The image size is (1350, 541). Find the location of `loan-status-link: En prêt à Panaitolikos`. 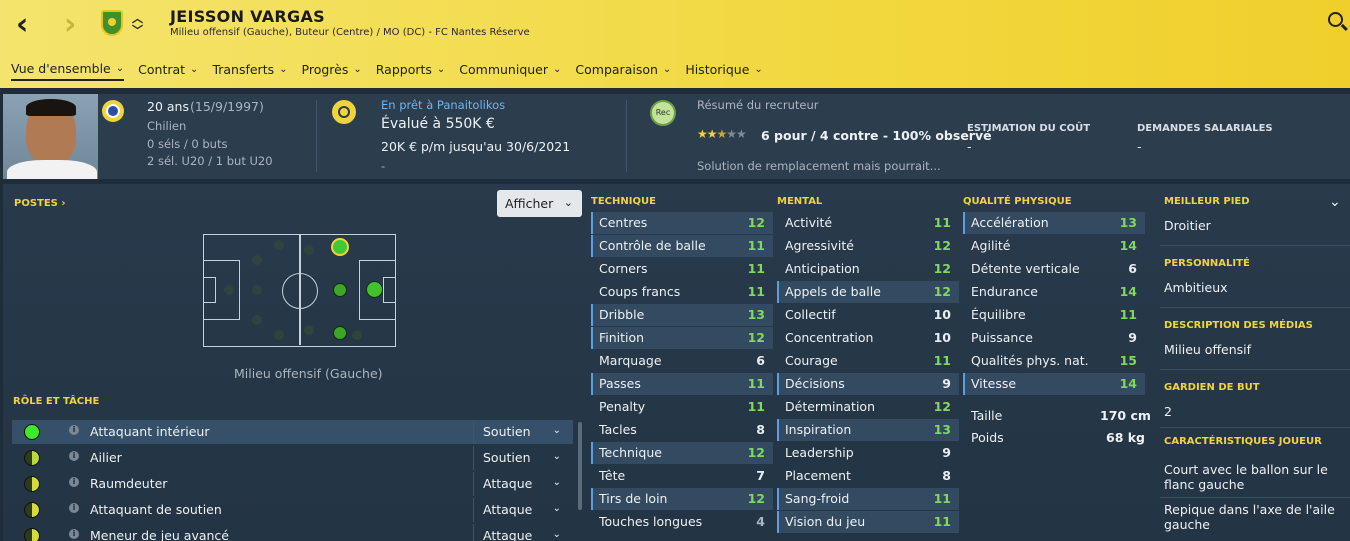

loan-status-link: En prêt à Panaitolikos is located at coordinates (443, 105).